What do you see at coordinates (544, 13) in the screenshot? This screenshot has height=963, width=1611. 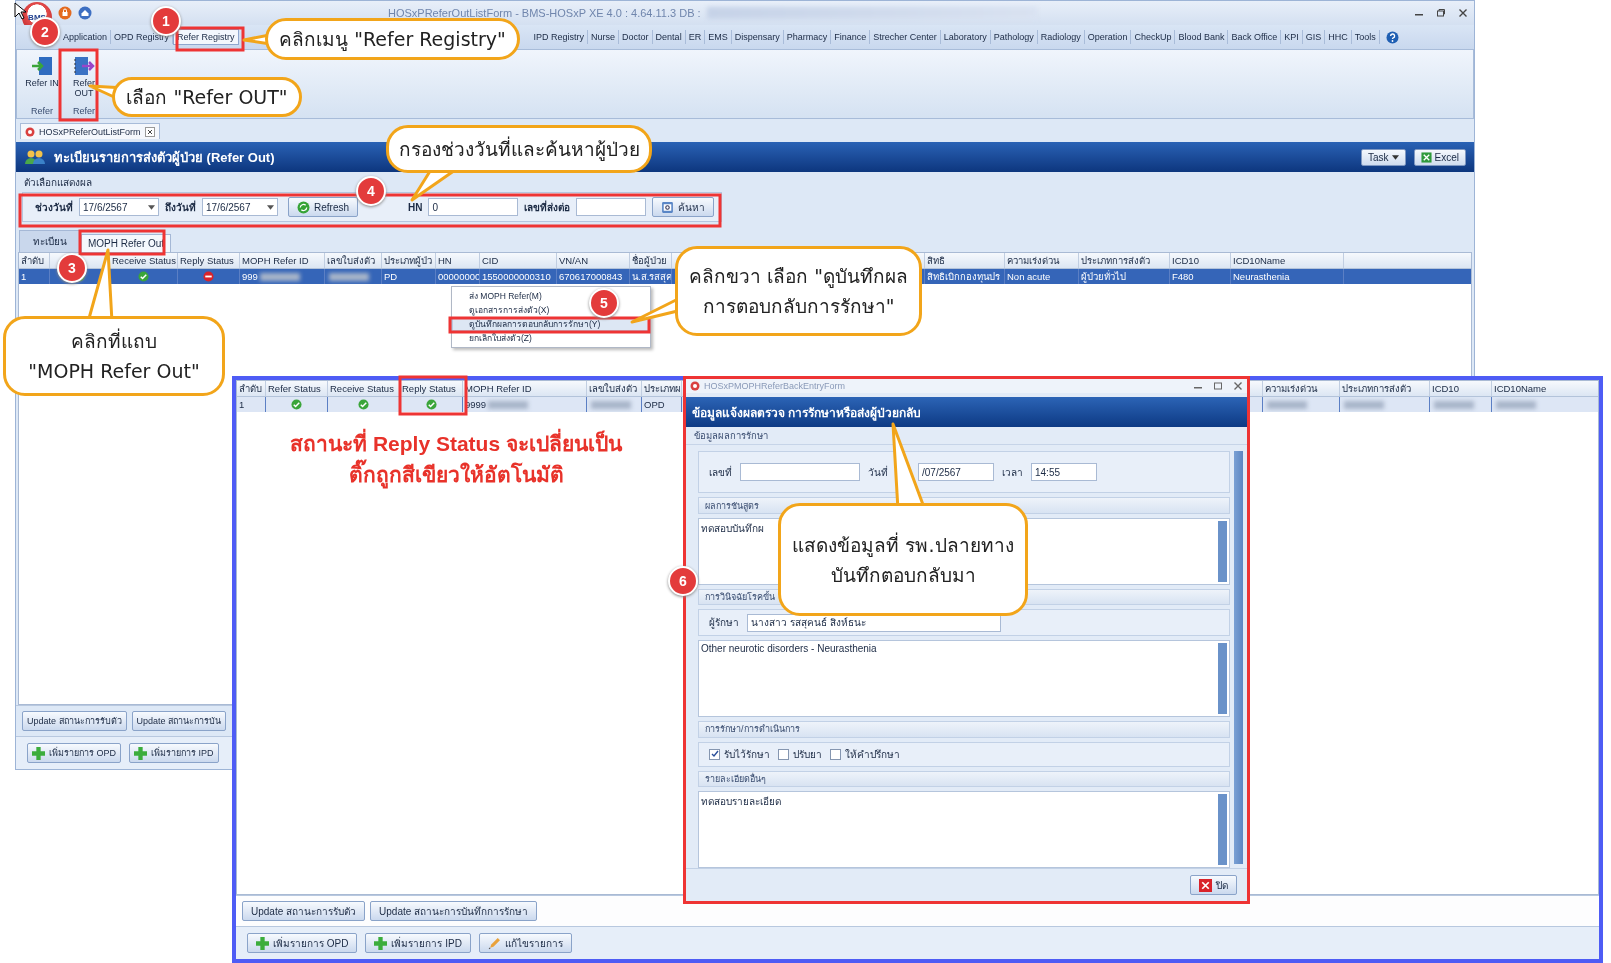 I see `window-title: HOSxPReferOutListForm - BMS-HOSxP XE 4.0 : 4.64.11.3 DB :` at bounding box center [544, 13].